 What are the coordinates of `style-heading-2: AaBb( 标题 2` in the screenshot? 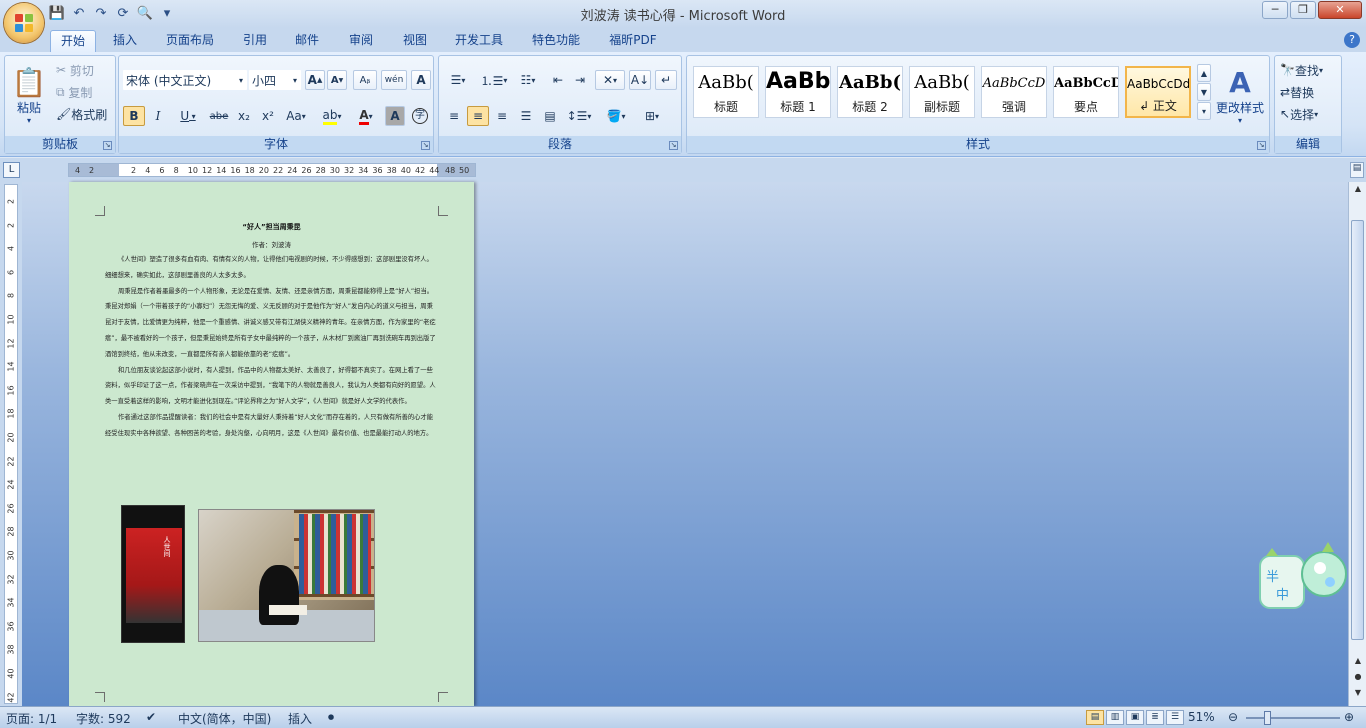 It's located at (870, 92).